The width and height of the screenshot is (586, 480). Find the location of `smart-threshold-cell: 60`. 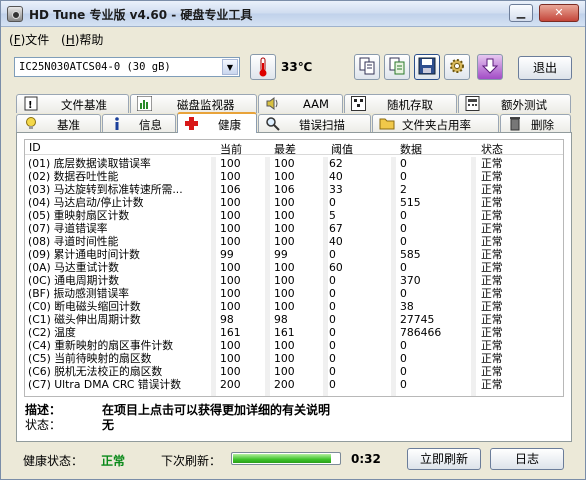

smart-threshold-cell: 60 is located at coordinates (336, 267).